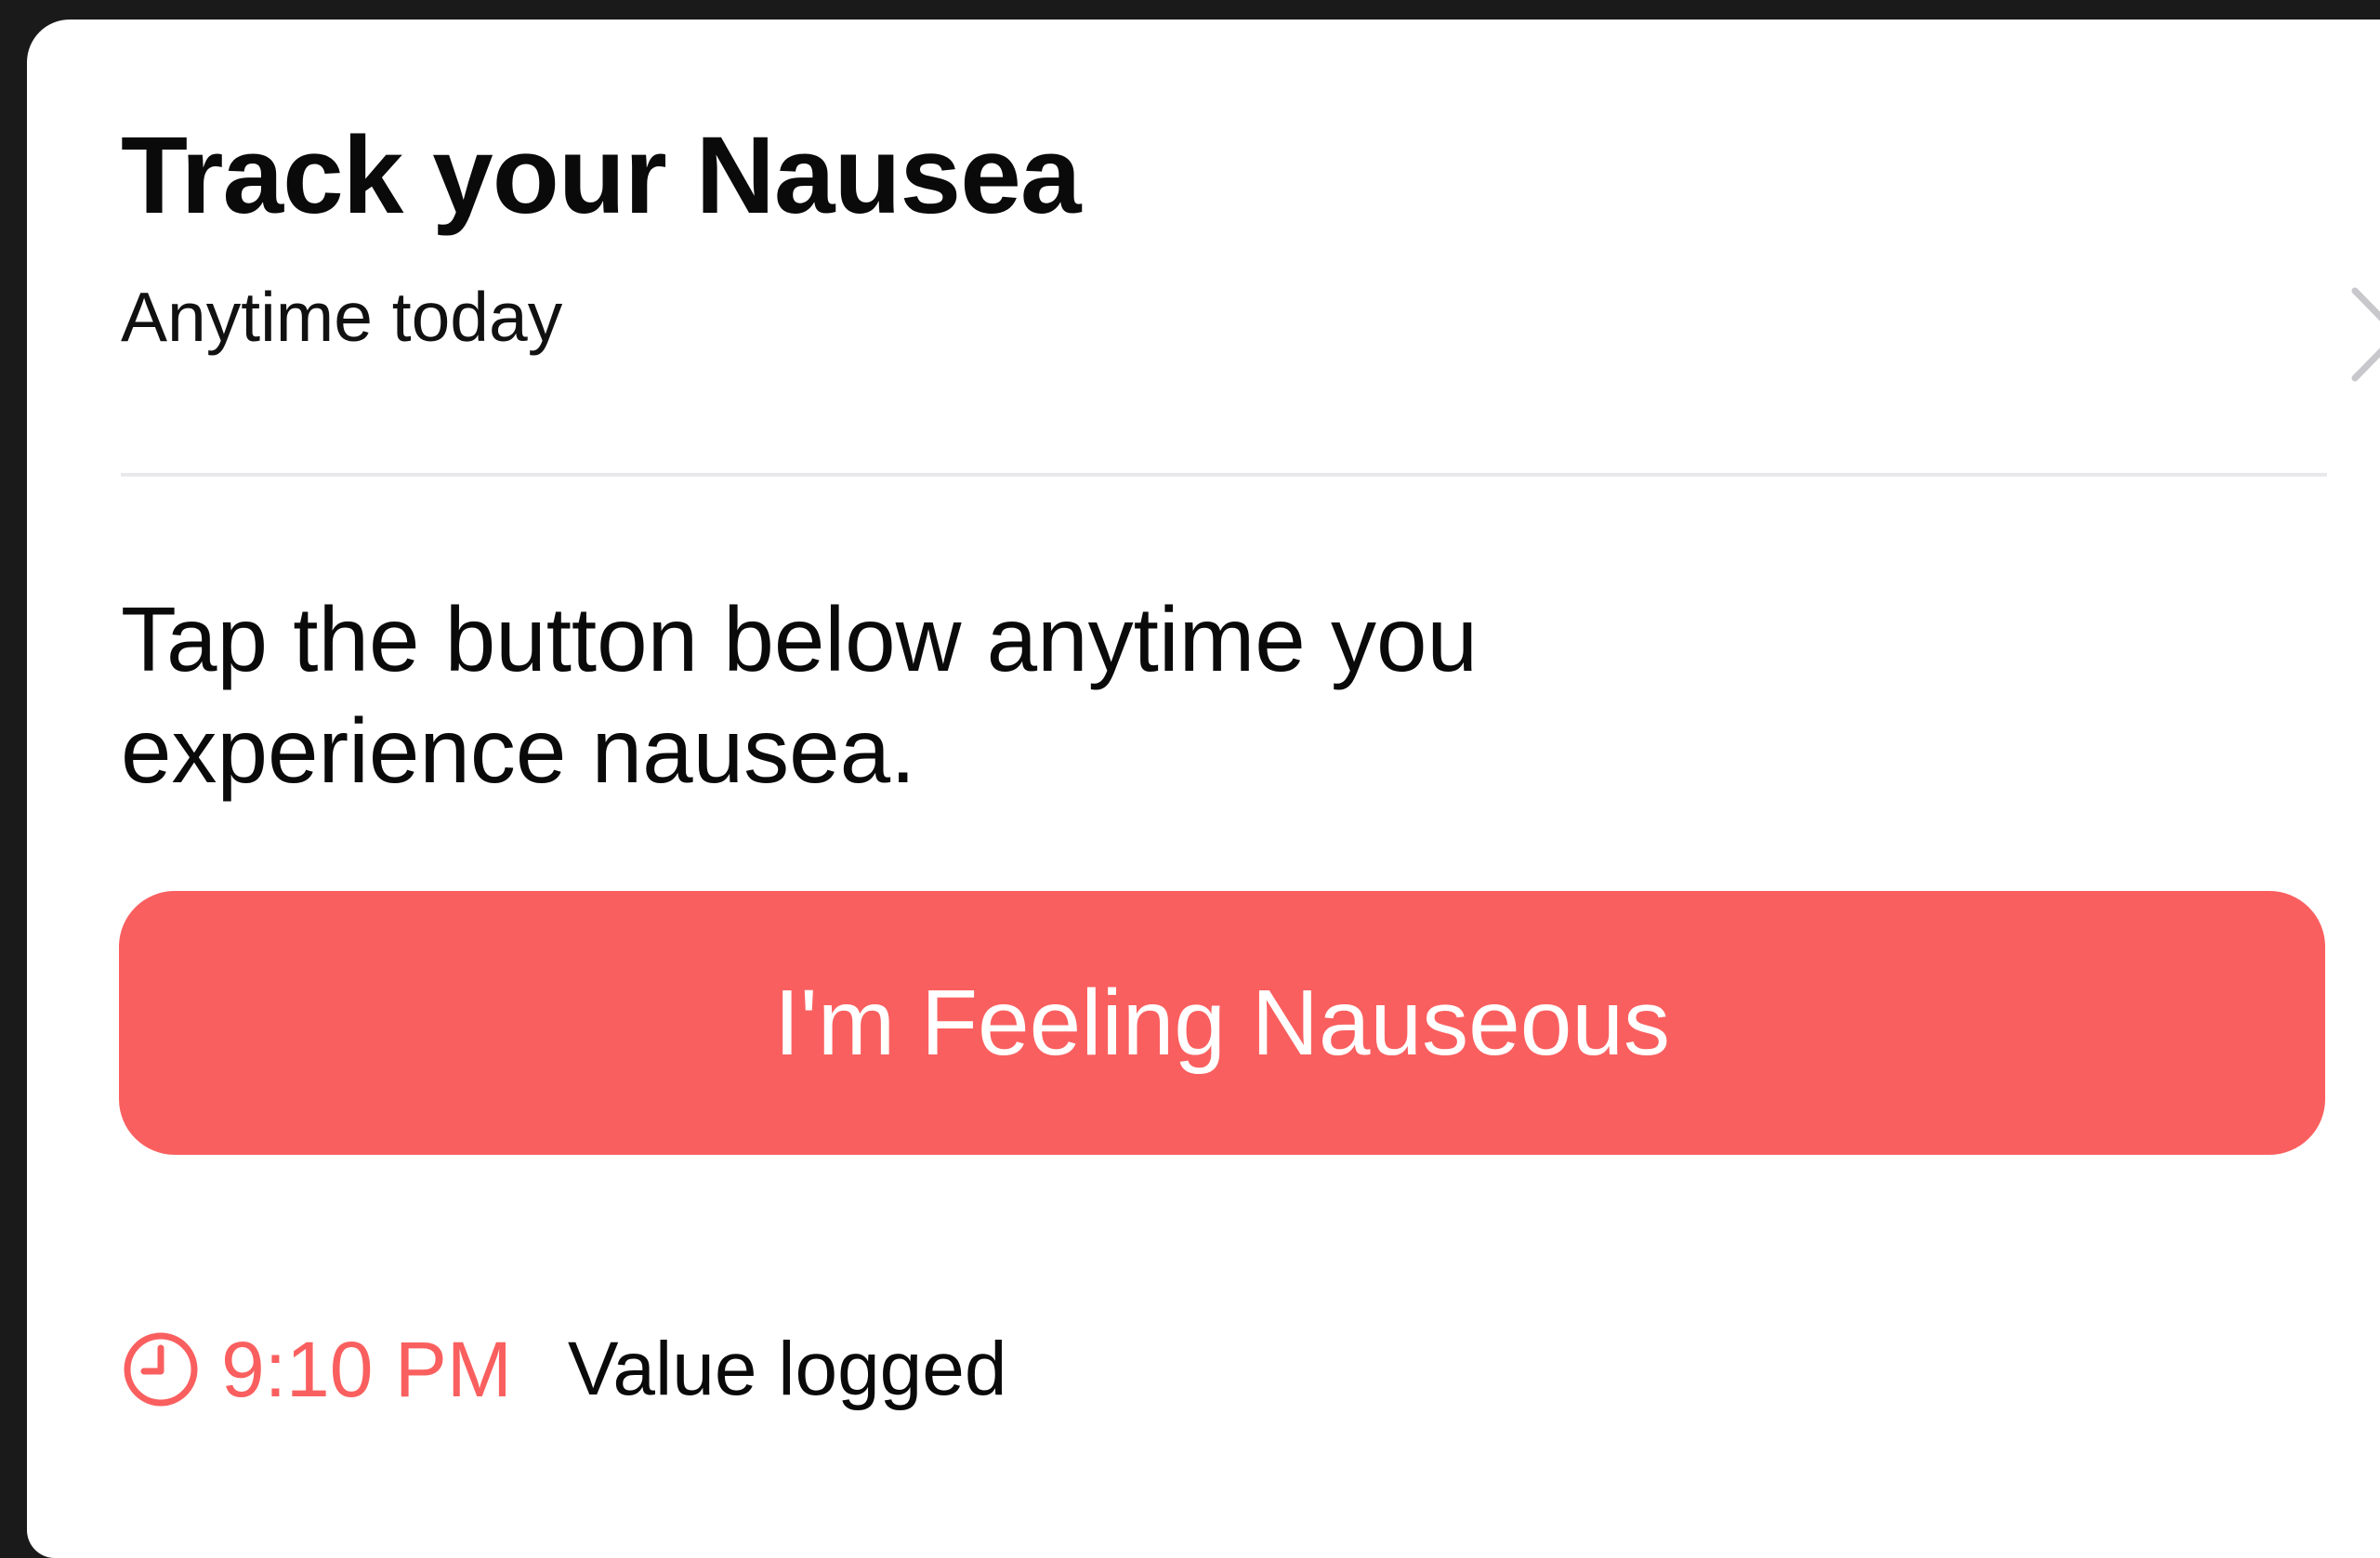  Describe the element at coordinates (601, 176) in the screenshot. I see `task-title: Track your Nausea` at that location.